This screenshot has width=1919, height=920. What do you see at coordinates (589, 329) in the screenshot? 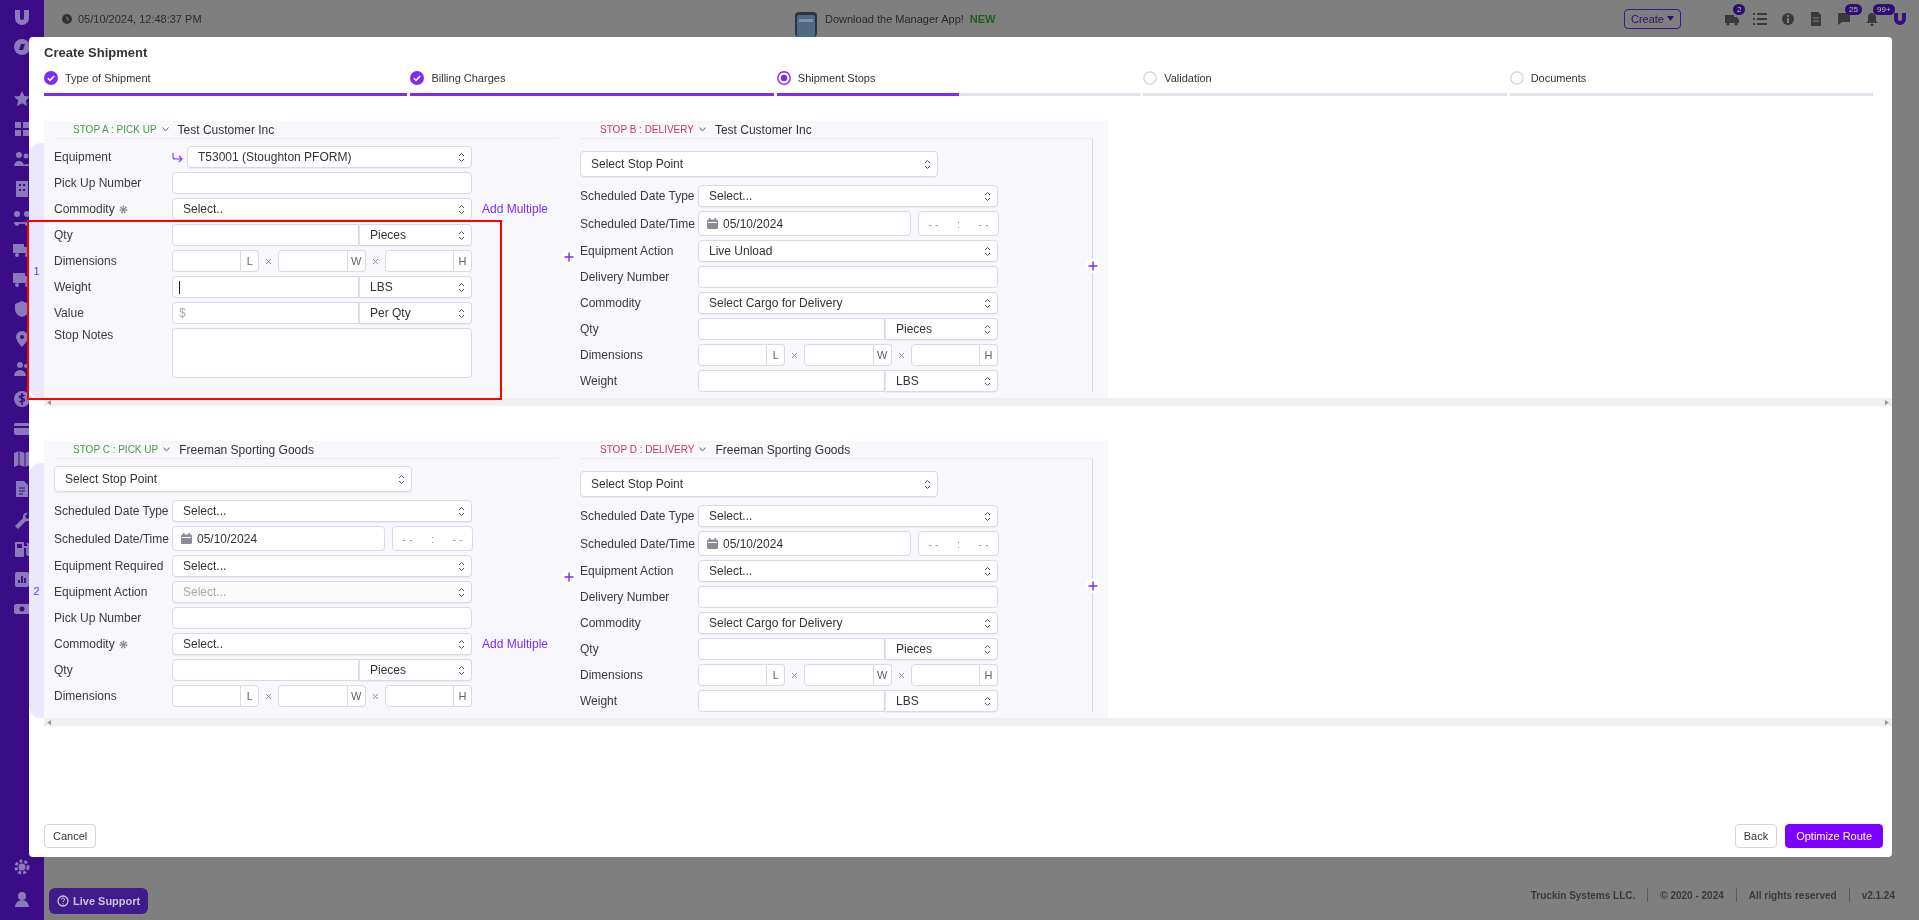
I see `field-label: Qty` at bounding box center [589, 329].